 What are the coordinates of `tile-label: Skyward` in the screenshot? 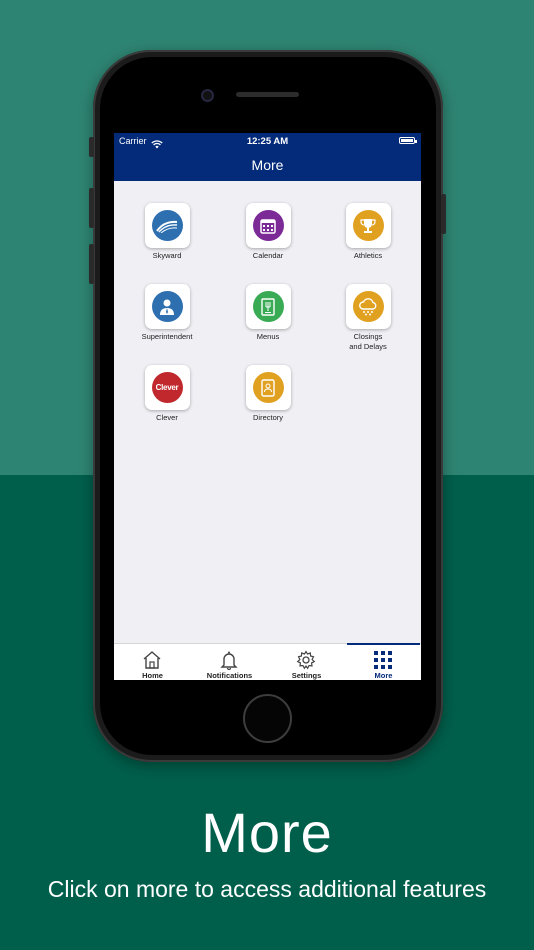 It's located at (167, 255).